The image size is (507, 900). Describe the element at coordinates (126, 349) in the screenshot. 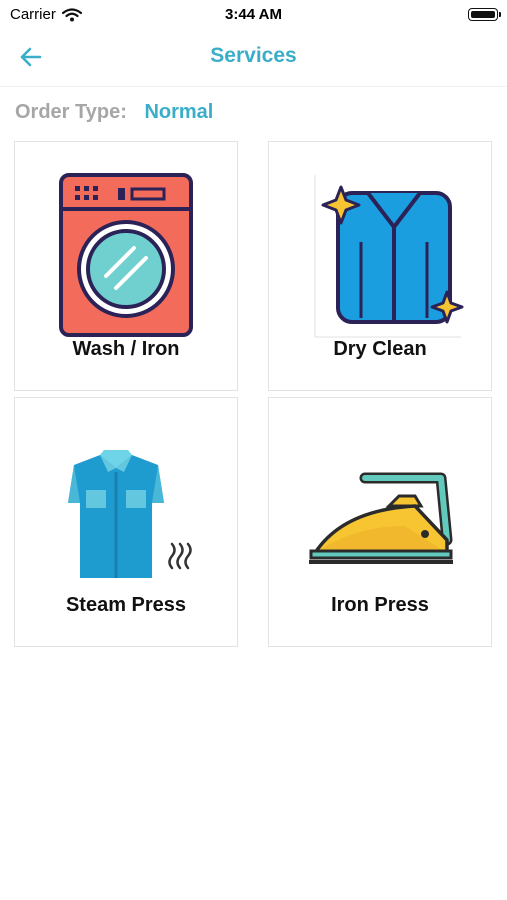

I see `service-label: Wash / Iron` at that location.